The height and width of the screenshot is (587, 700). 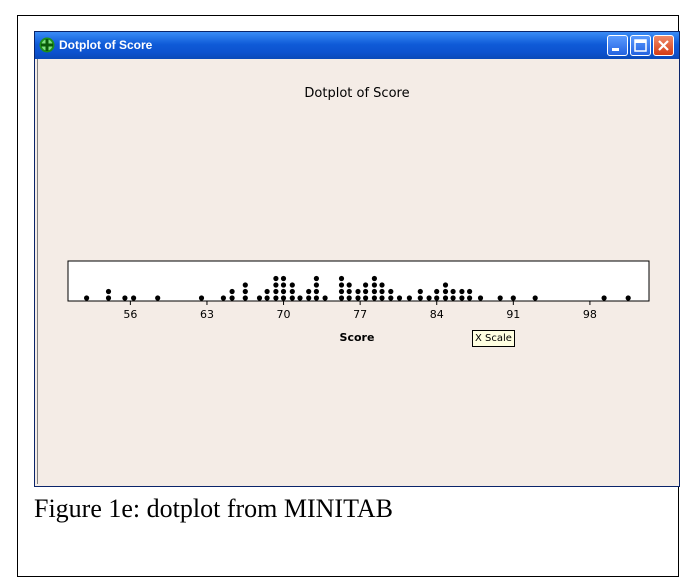 I want to click on x-tick-label: 70, so click(x=284, y=314).